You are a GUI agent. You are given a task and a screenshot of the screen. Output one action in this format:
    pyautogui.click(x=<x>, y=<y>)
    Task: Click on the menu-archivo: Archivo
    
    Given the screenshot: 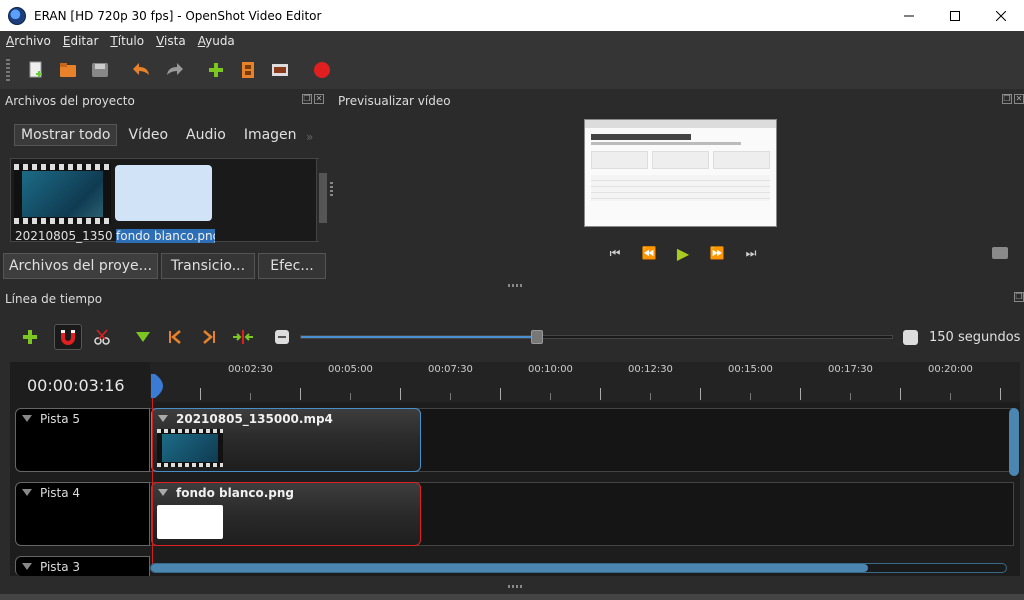 What is the action you would take?
    pyautogui.click(x=28, y=41)
    